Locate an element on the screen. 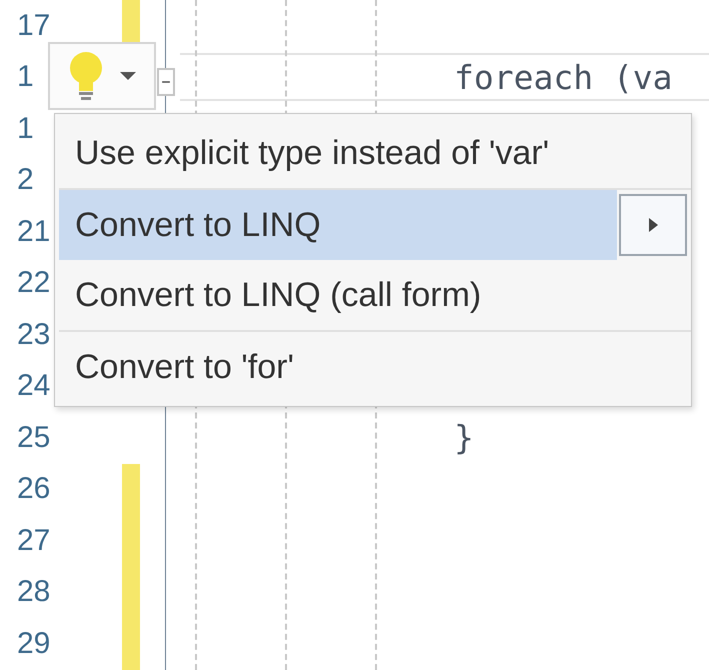  lightbulb-icon is located at coordinates (86, 76).